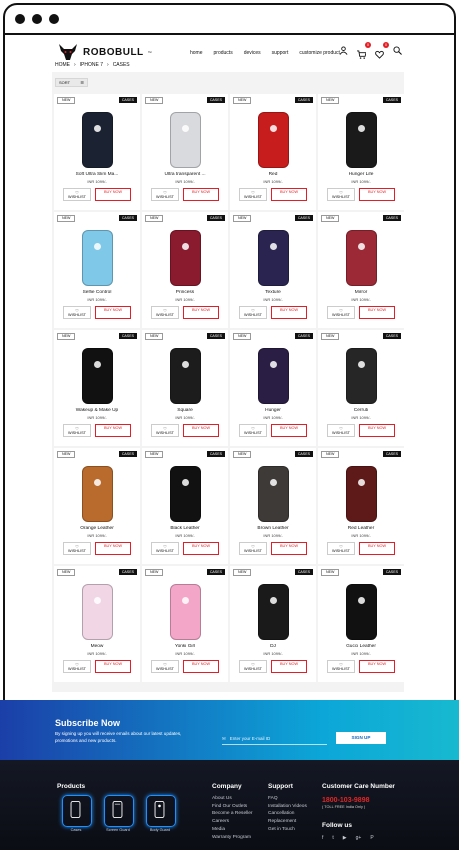 The width and height of the screenshot is (459, 850). Describe the element at coordinates (273, 174) in the screenshot. I see `product-name: Red` at that location.